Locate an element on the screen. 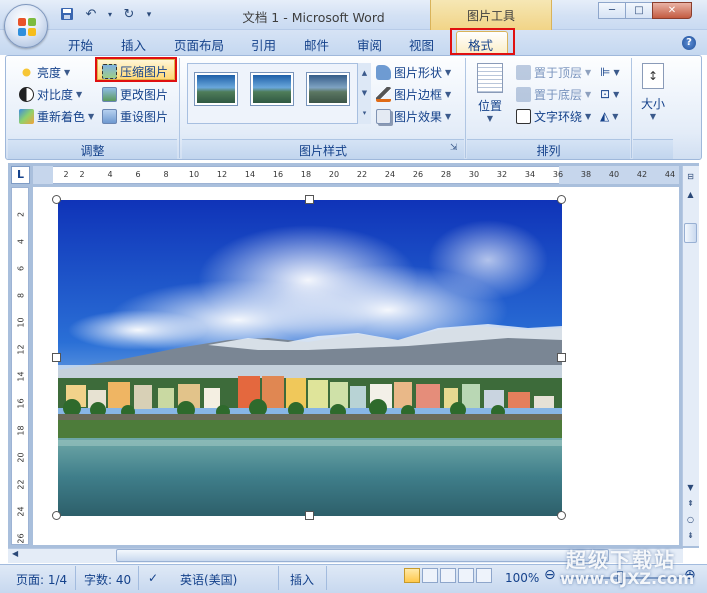 Image resolution: width=707 pixels, height=593 pixels. print-layout-icon is located at coordinates (412, 575).